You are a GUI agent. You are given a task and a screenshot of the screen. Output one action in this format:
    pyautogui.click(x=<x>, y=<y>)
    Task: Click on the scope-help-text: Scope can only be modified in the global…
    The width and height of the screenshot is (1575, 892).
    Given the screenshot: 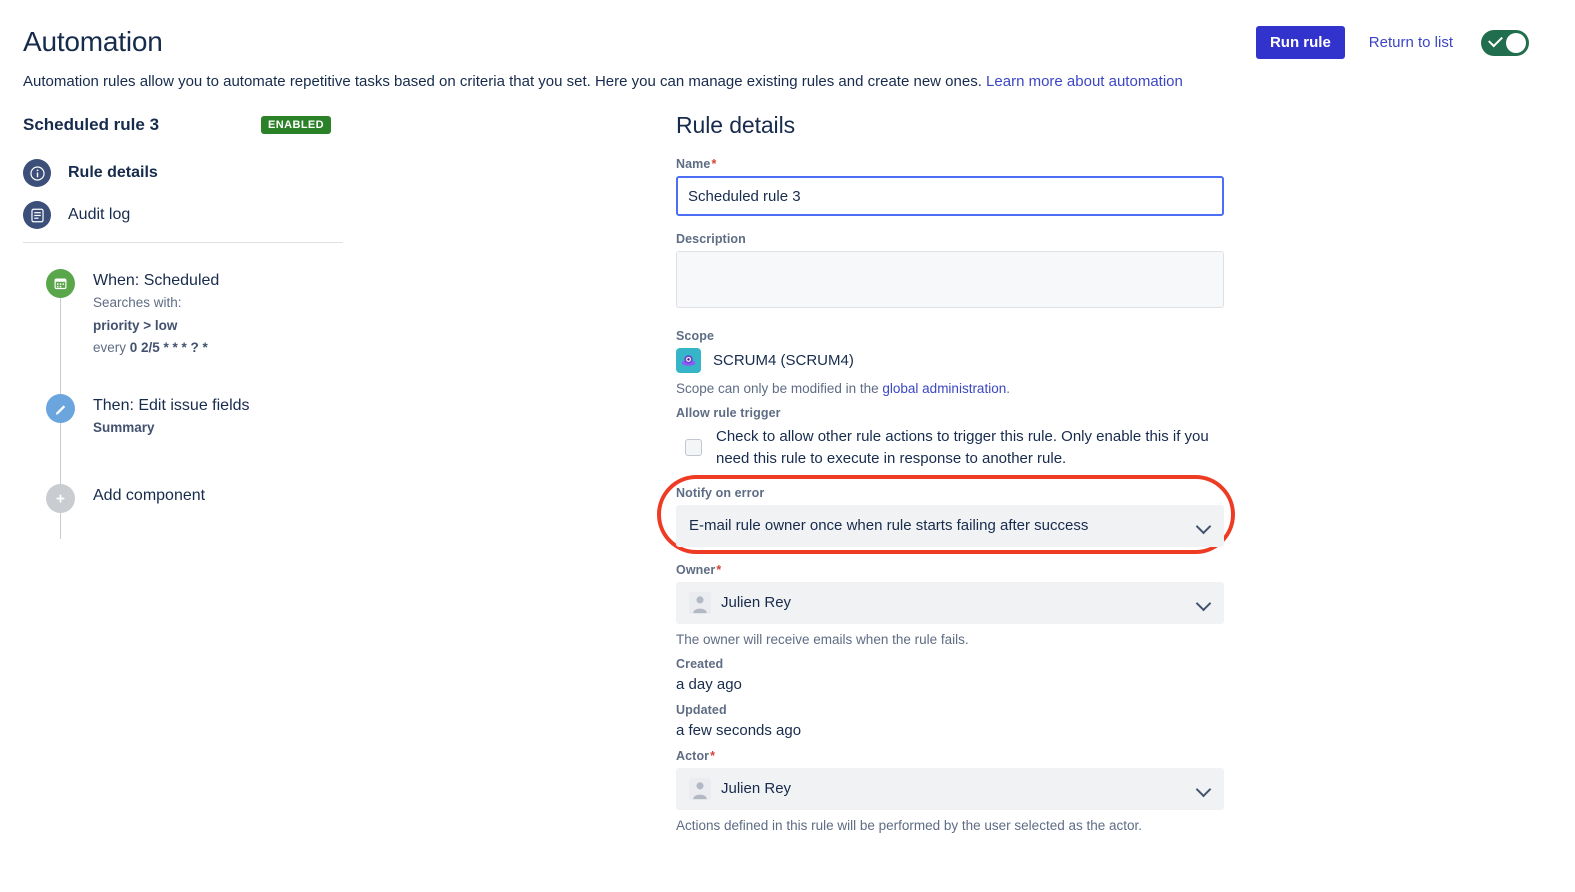 What is the action you would take?
    pyautogui.click(x=843, y=388)
    